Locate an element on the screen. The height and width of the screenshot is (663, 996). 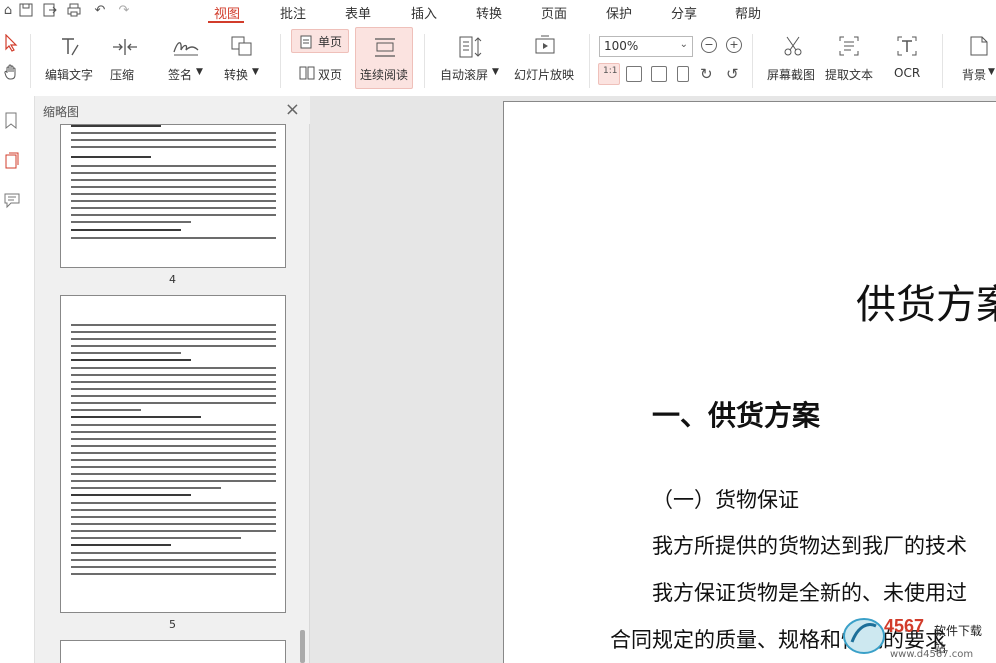
background-icon is located at coordinates (979, 48).